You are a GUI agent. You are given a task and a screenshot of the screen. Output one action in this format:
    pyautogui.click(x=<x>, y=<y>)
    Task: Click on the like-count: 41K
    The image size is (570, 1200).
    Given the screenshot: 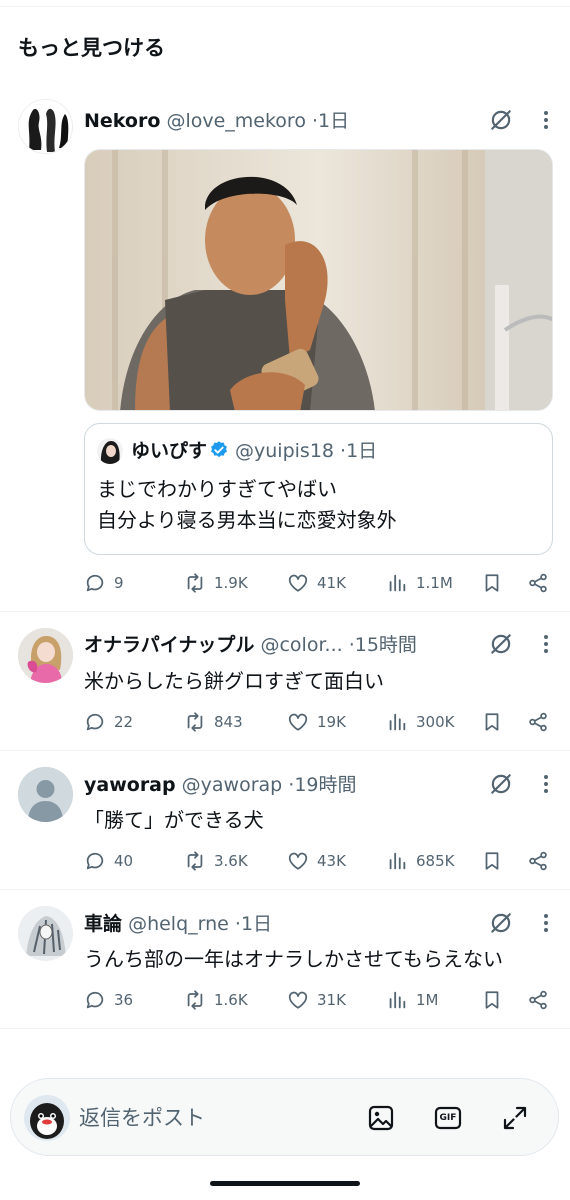 What is the action you would take?
    pyautogui.click(x=331, y=583)
    